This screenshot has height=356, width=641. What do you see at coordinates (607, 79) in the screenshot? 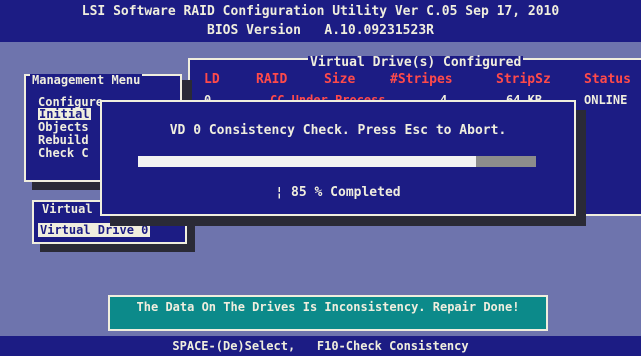
I see `column-header-status: Status` at bounding box center [607, 79].